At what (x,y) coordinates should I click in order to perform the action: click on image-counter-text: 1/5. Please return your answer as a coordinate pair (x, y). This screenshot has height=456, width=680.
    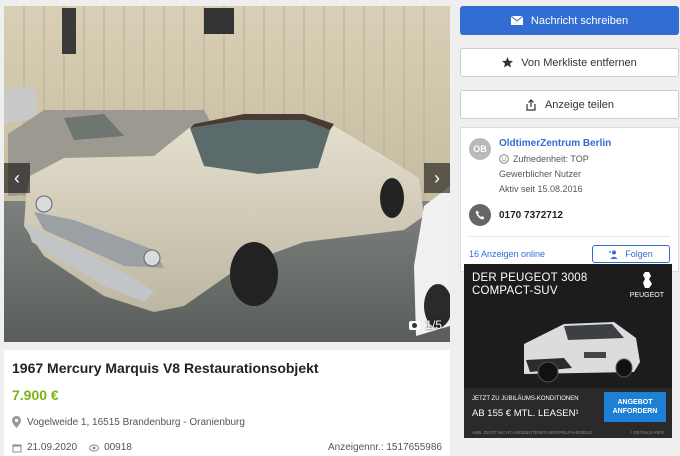
    Looking at the image, I should click on (433, 325).